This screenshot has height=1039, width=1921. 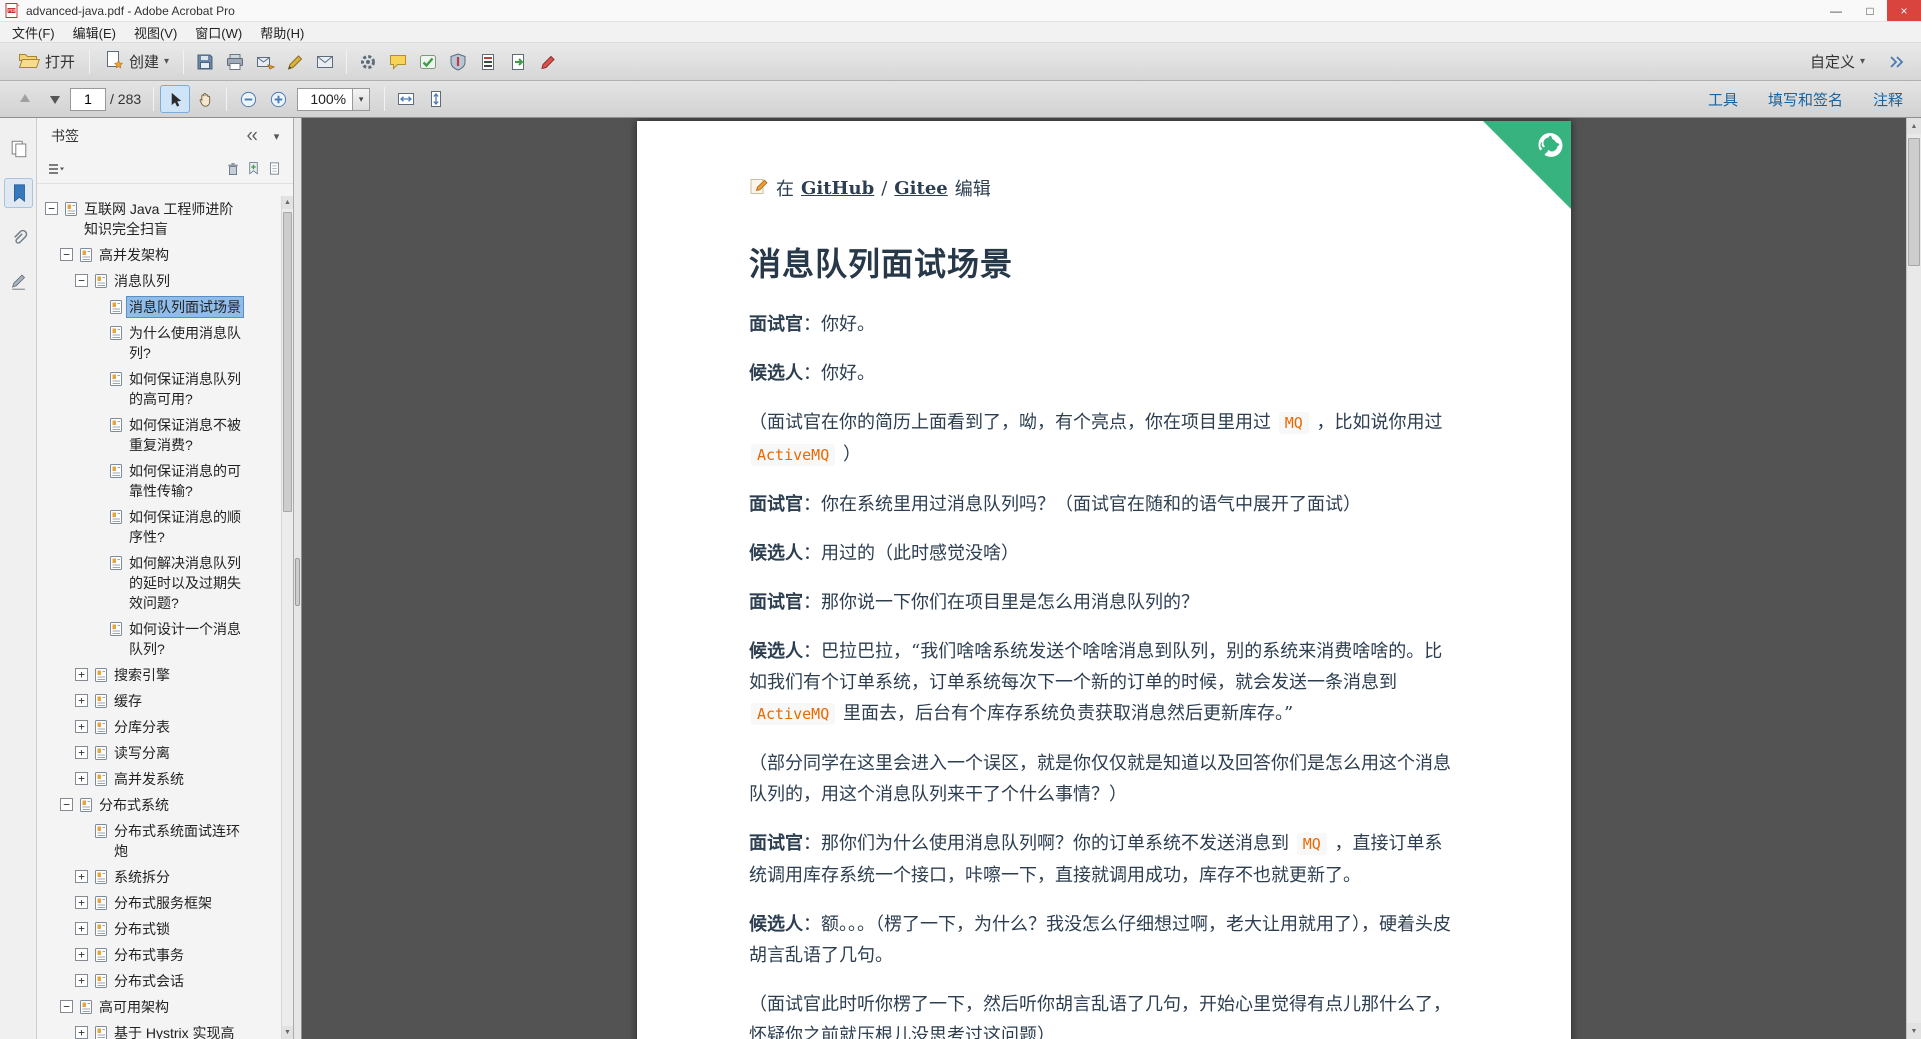 I want to click on zoom-out-button, so click(x=248, y=99).